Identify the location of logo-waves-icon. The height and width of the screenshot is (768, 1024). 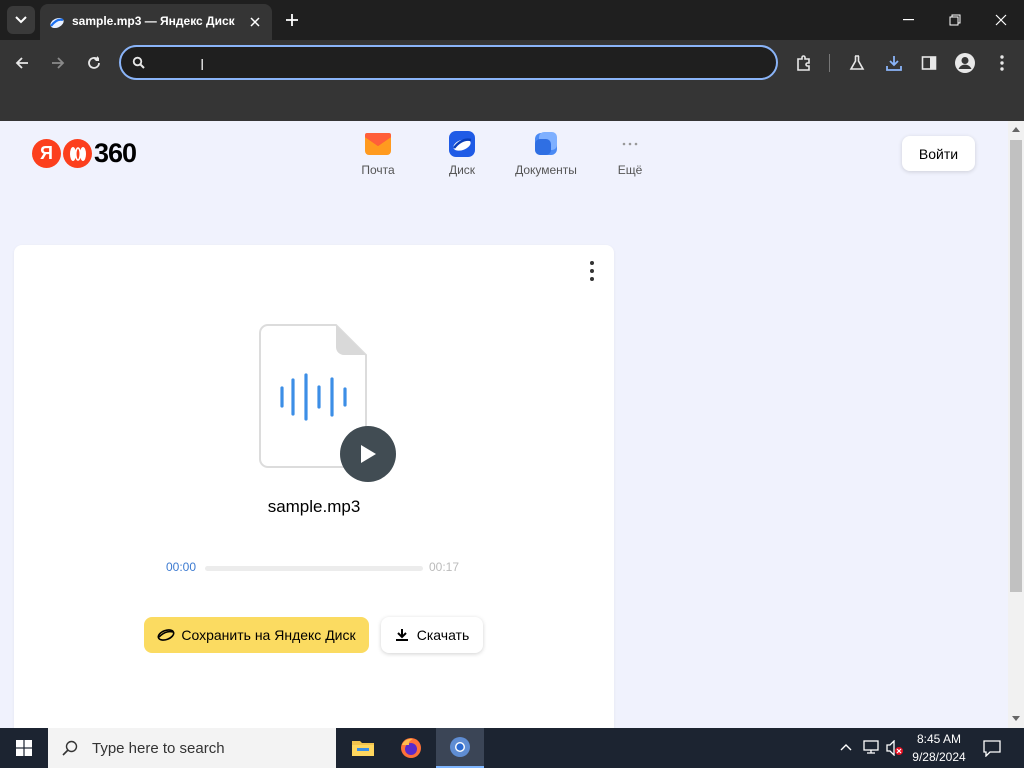
(77, 153).